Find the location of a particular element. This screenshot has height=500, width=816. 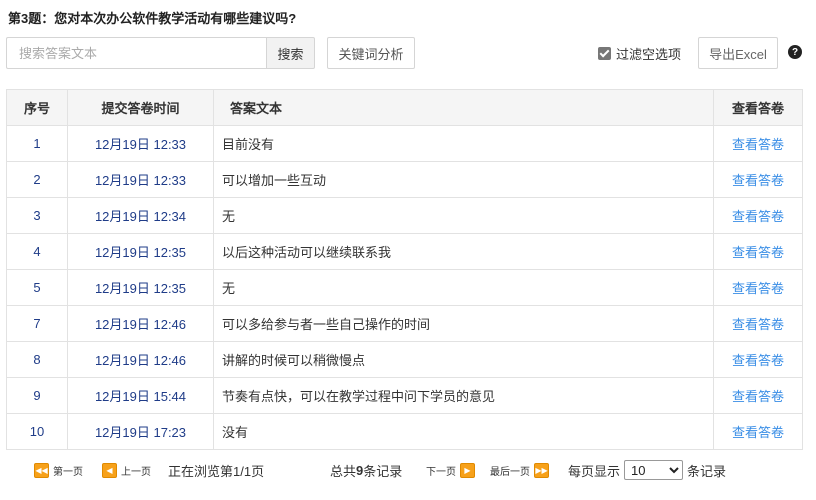

table-row: 8 12月19日 12:46 讲解的时候可以稍微慢点 查看答卷 is located at coordinates (404, 359).